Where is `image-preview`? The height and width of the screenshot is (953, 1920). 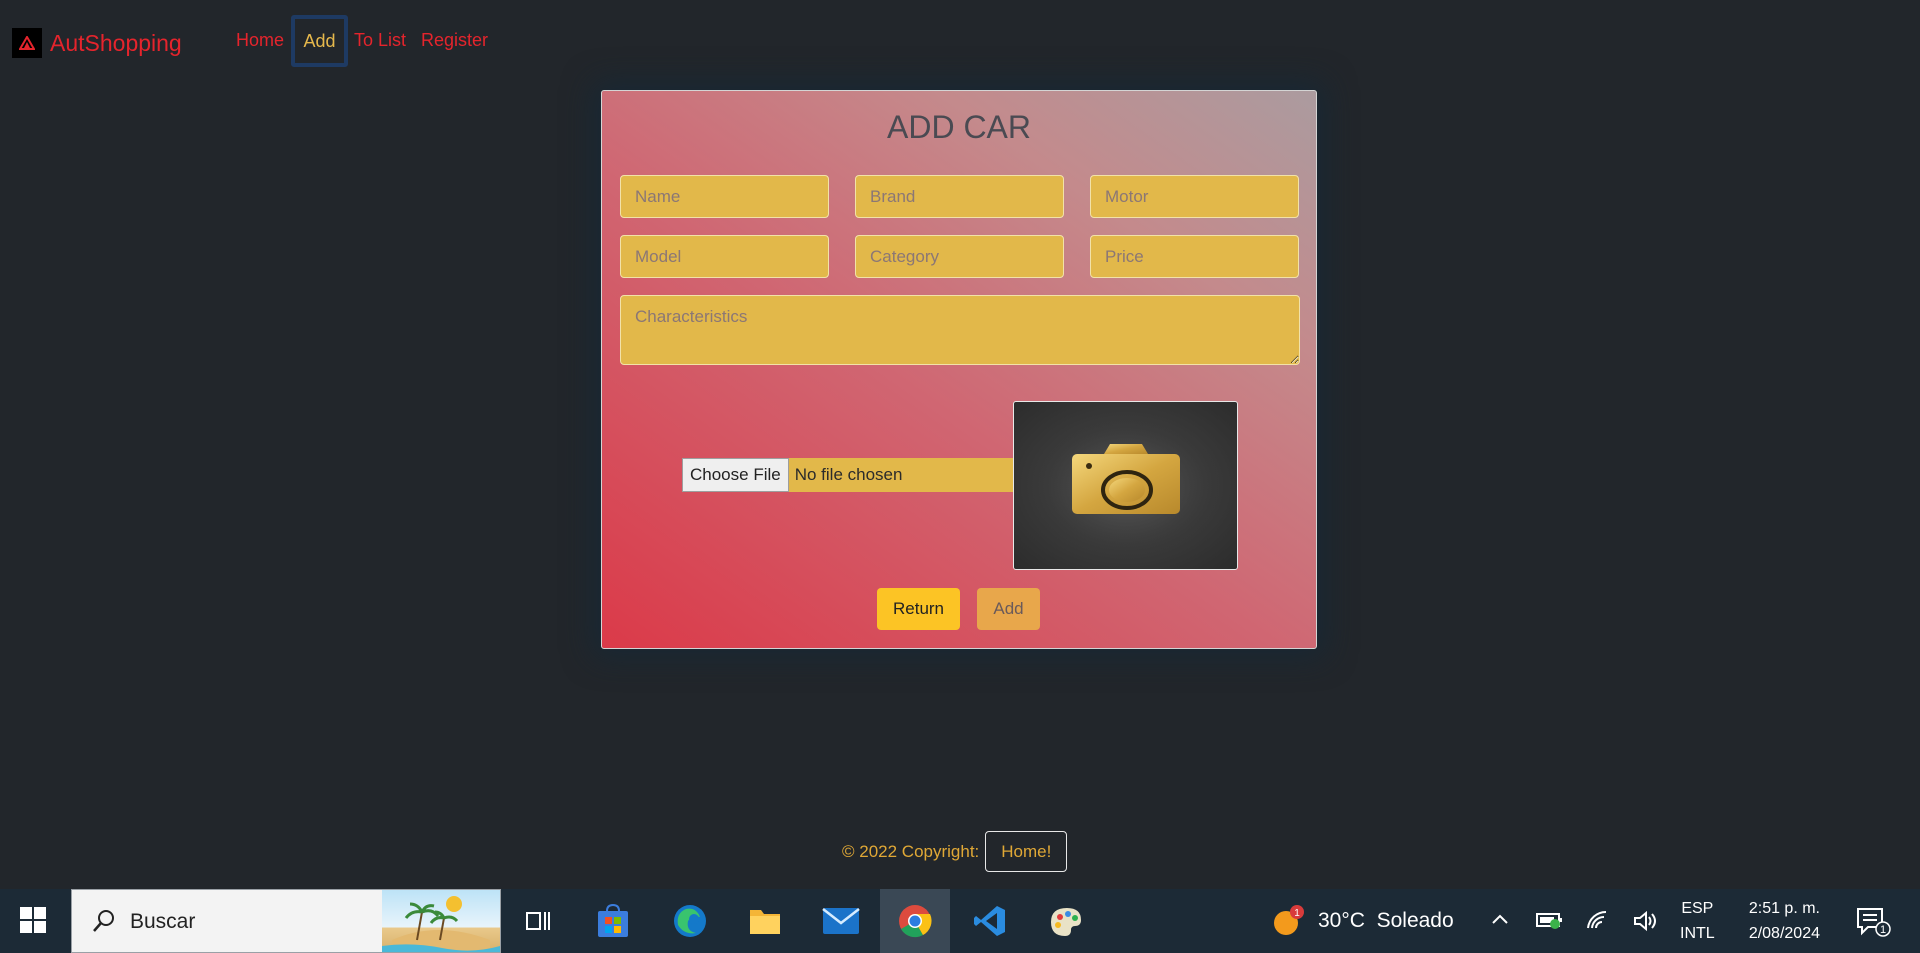 image-preview is located at coordinates (1125, 485).